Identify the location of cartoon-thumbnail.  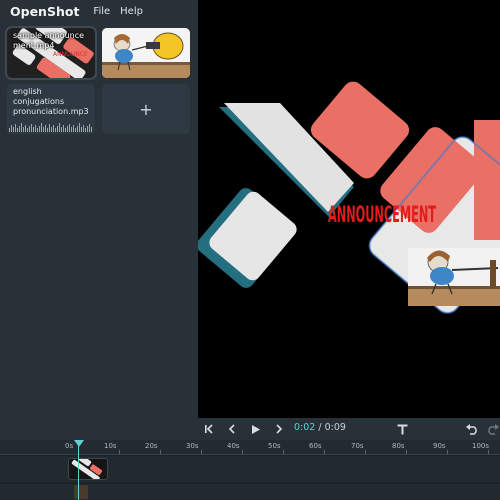
(146, 53).